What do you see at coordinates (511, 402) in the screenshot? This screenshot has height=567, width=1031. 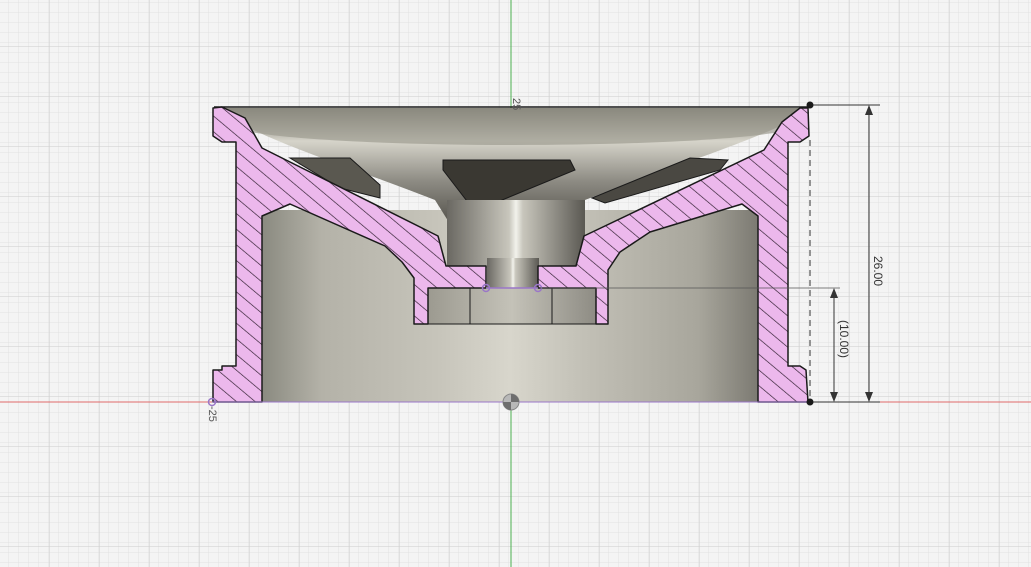 I see `origin-icon` at bounding box center [511, 402].